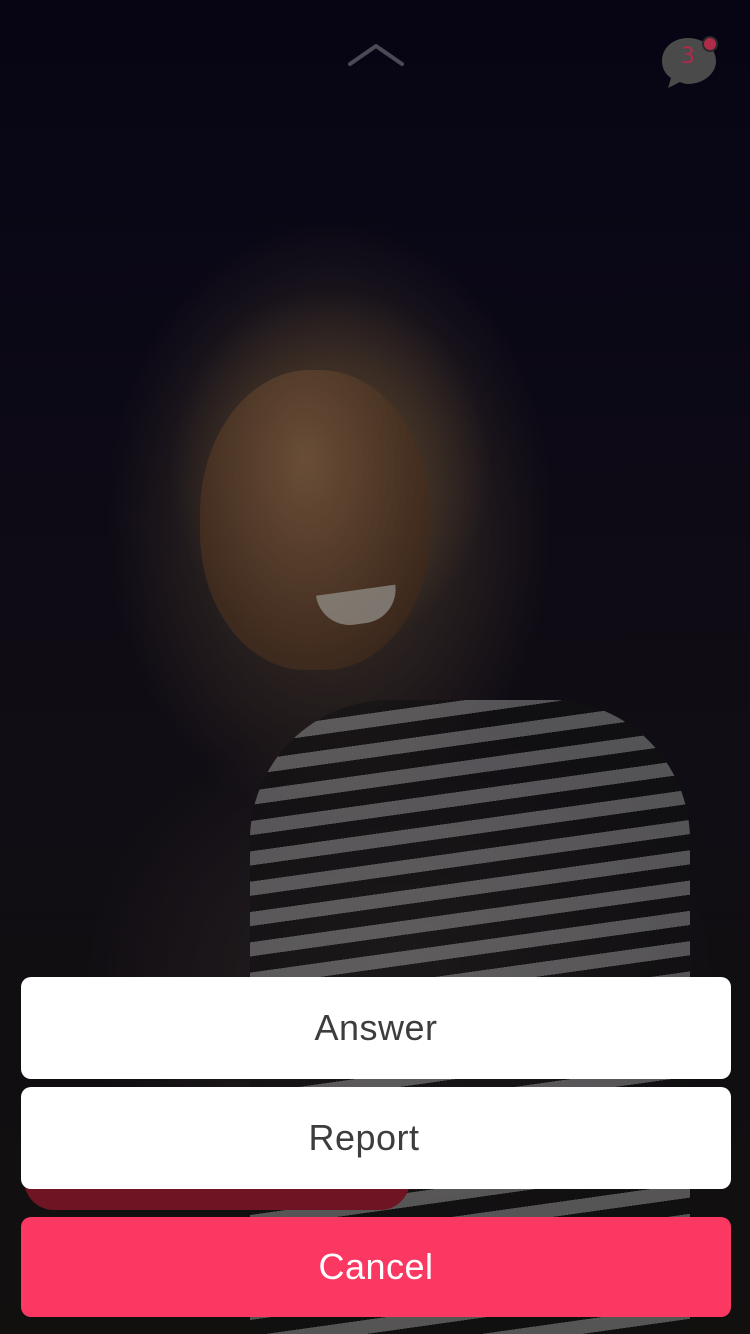  Describe the element at coordinates (688, 56) in the screenshot. I see `unread-count: 3` at that location.